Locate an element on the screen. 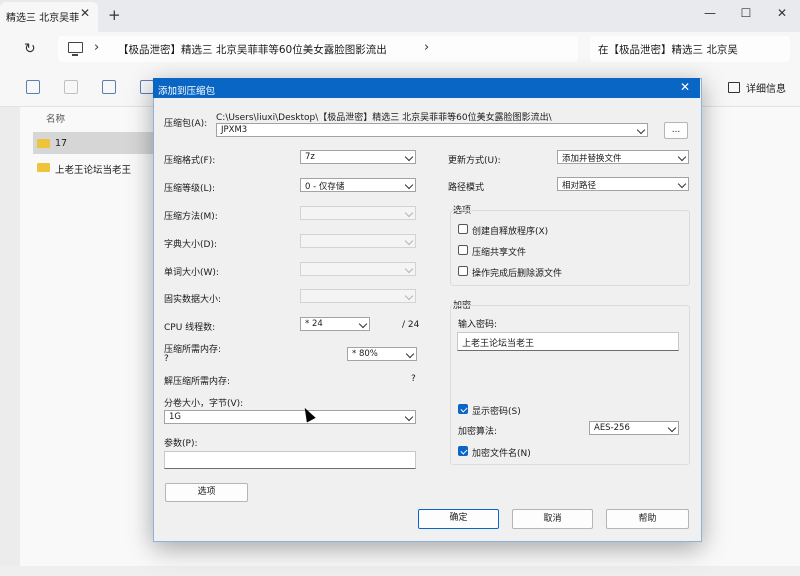  new-tab-icon: + is located at coordinates (114, 15).